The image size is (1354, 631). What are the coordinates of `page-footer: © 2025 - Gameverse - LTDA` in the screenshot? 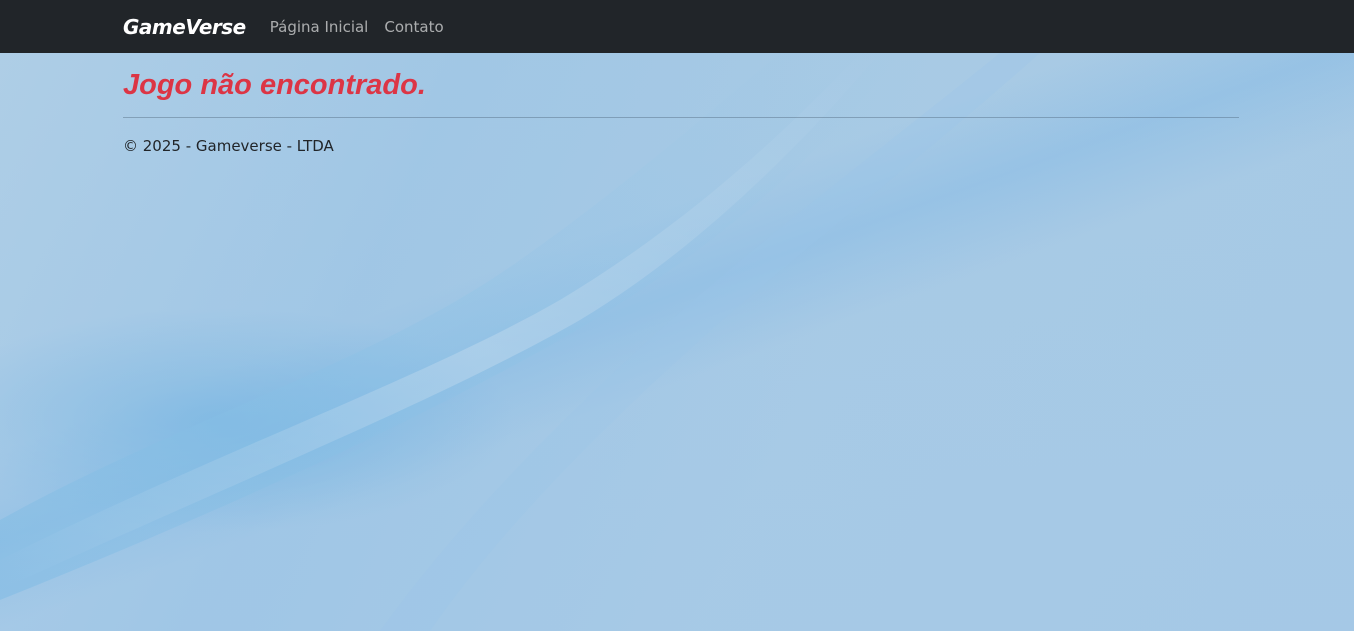 It's located at (681, 146).